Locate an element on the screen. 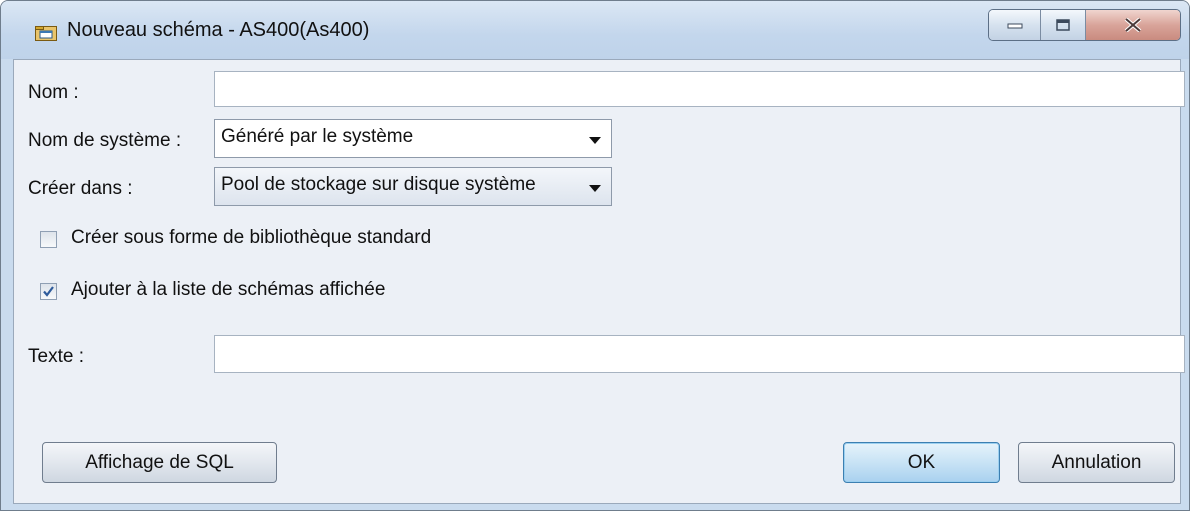 The image size is (1190, 511). add-to-list-label: Ajouter à la liste de schémas affichée is located at coordinates (228, 290).